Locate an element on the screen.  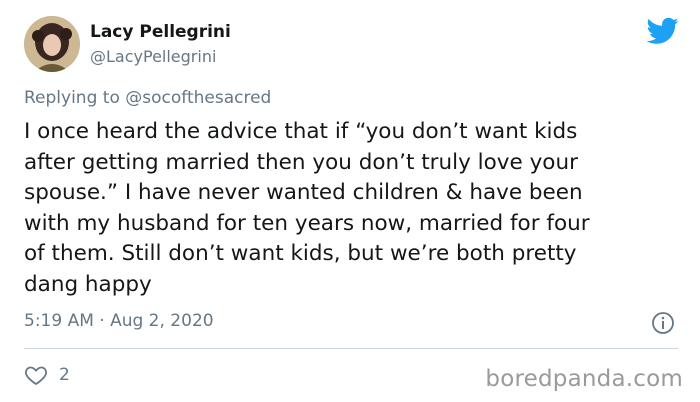
reply-context: Replying to @socofthesacred is located at coordinates (147, 98).